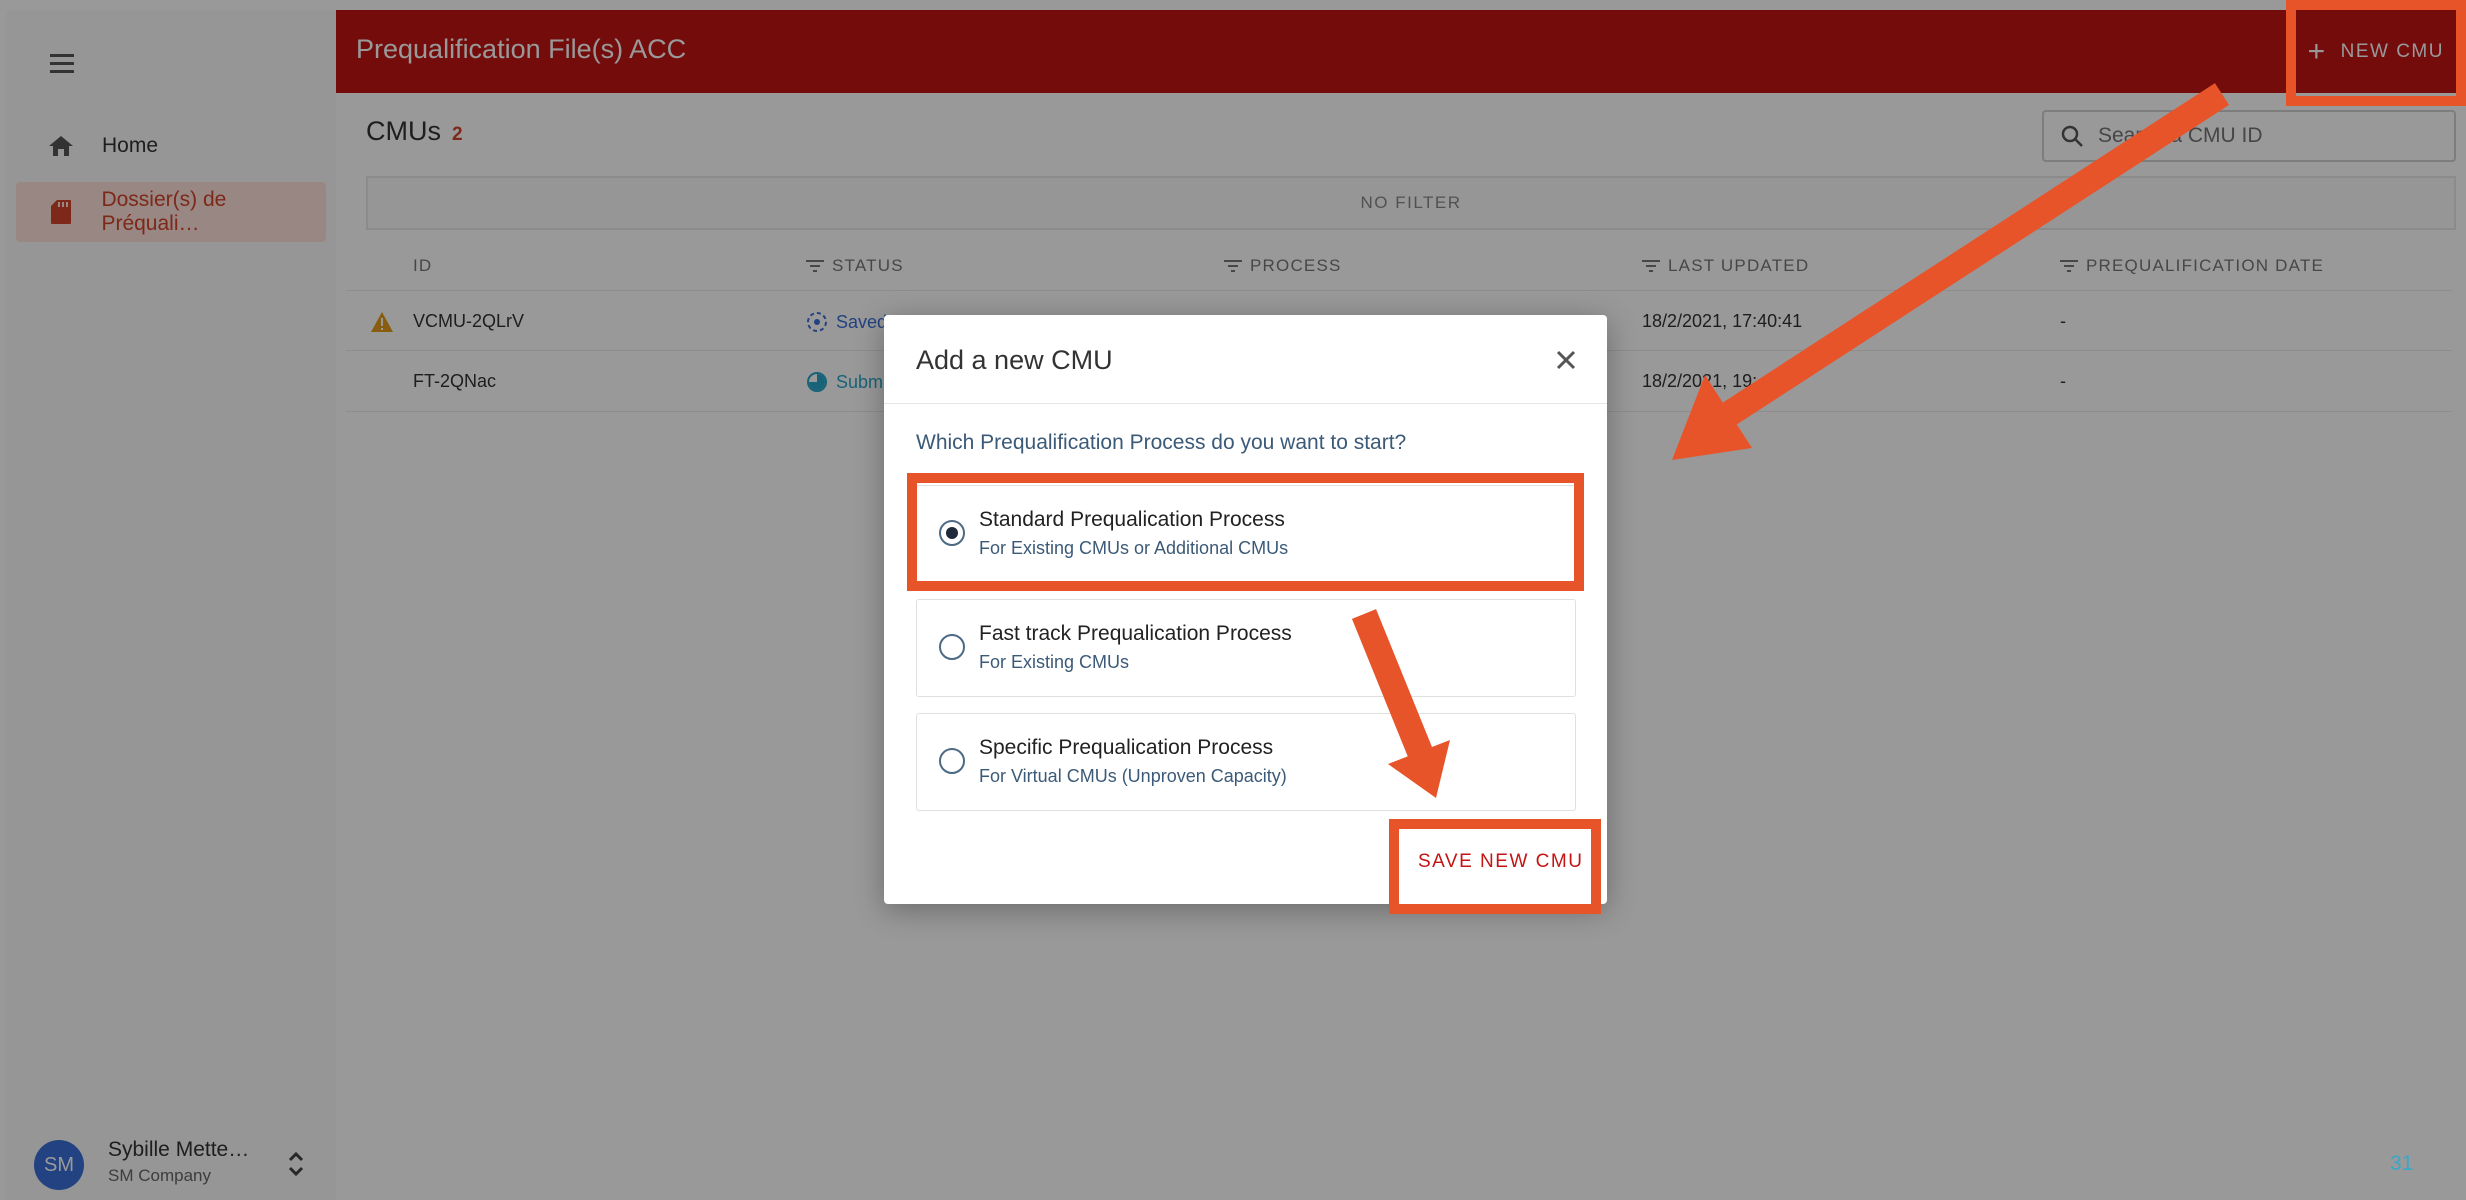 The height and width of the screenshot is (1200, 2466). What do you see at coordinates (2402, 1163) in the screenshot?
I see `page-number: 31` at bounding box center [2402, 1163].